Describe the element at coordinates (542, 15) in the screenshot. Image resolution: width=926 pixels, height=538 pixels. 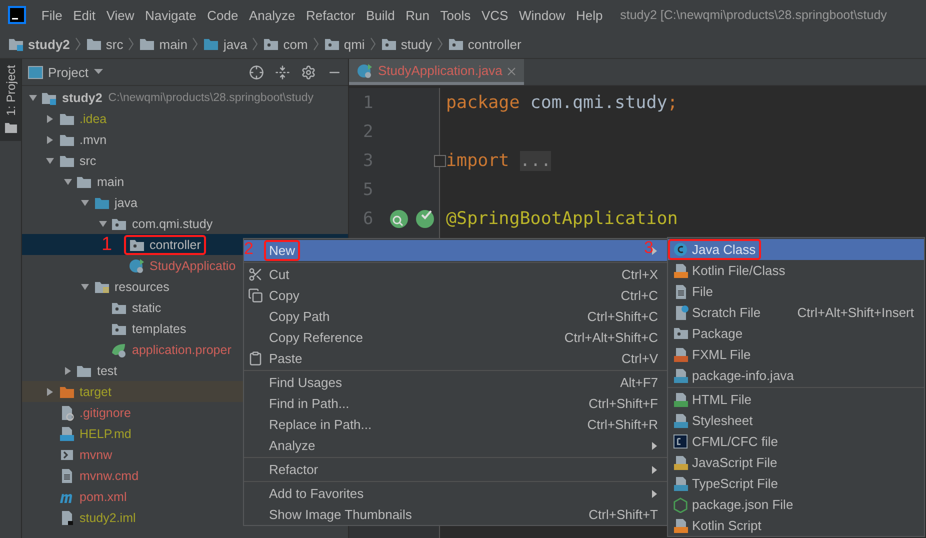
I see `menu-entry: Window` at that location.